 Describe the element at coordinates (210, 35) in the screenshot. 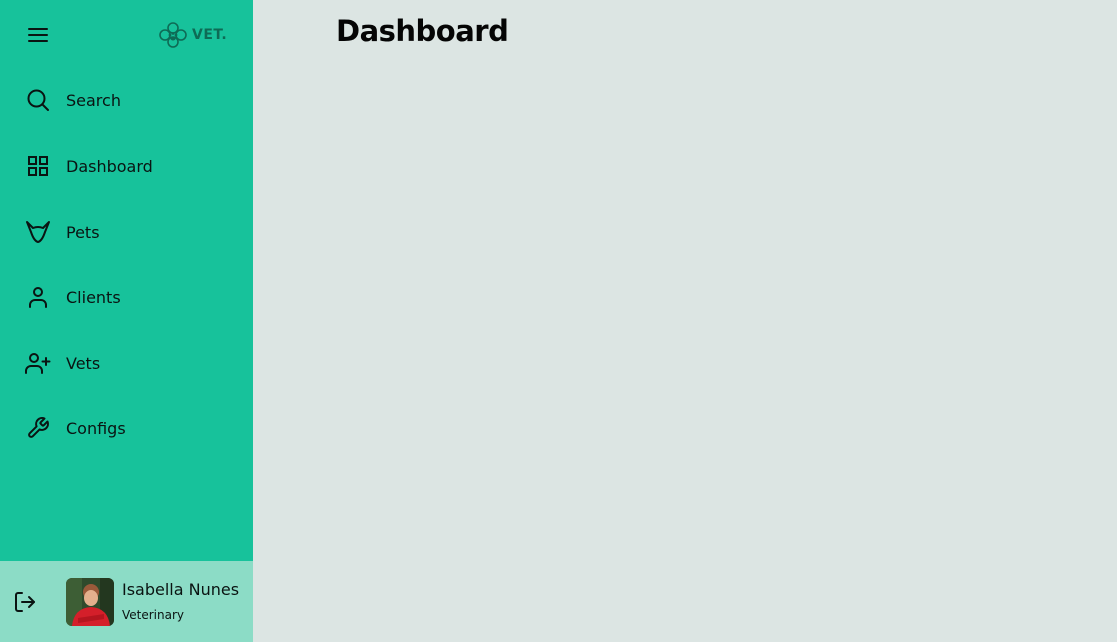

I see `brand-logo-text: VET.` at that location.